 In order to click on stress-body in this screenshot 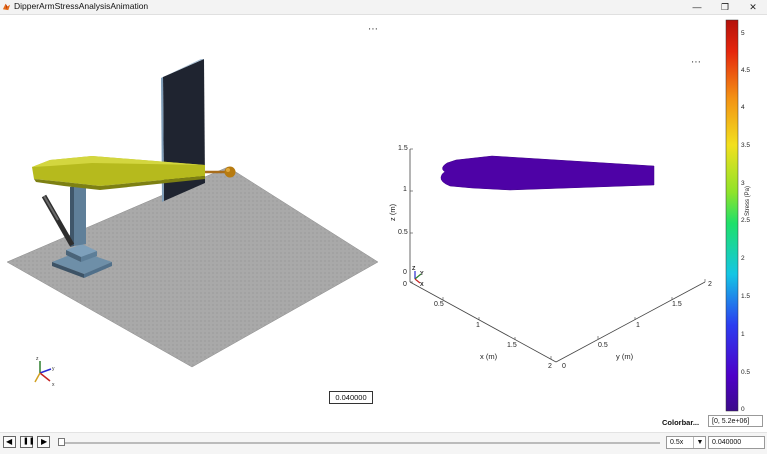, I will do `click(547, 173)`.